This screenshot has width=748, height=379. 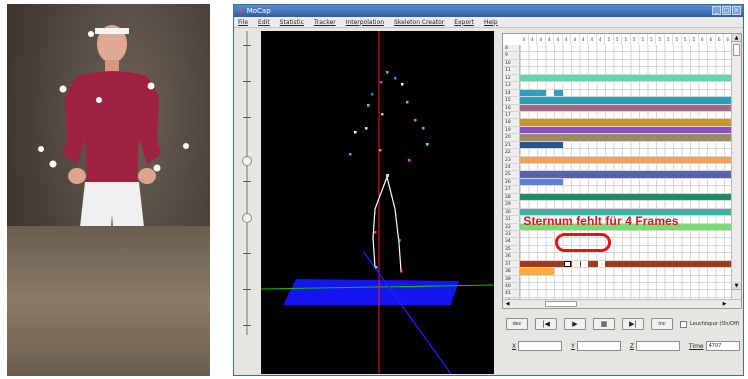 I want to click on minimize-icon: _, so click(x=716, y=10).